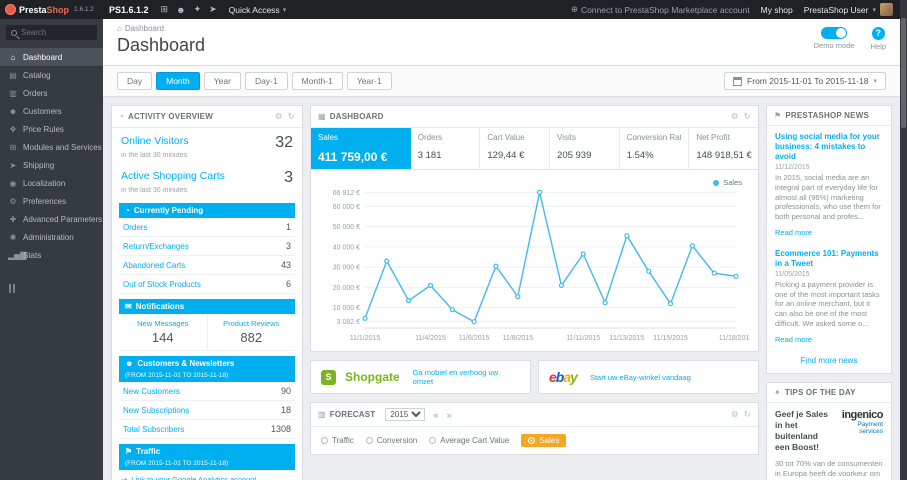  What do you see at coordinates (878, 33) in the screenshot?
I see `help-icon: ?` at bounding box center [878, 33].